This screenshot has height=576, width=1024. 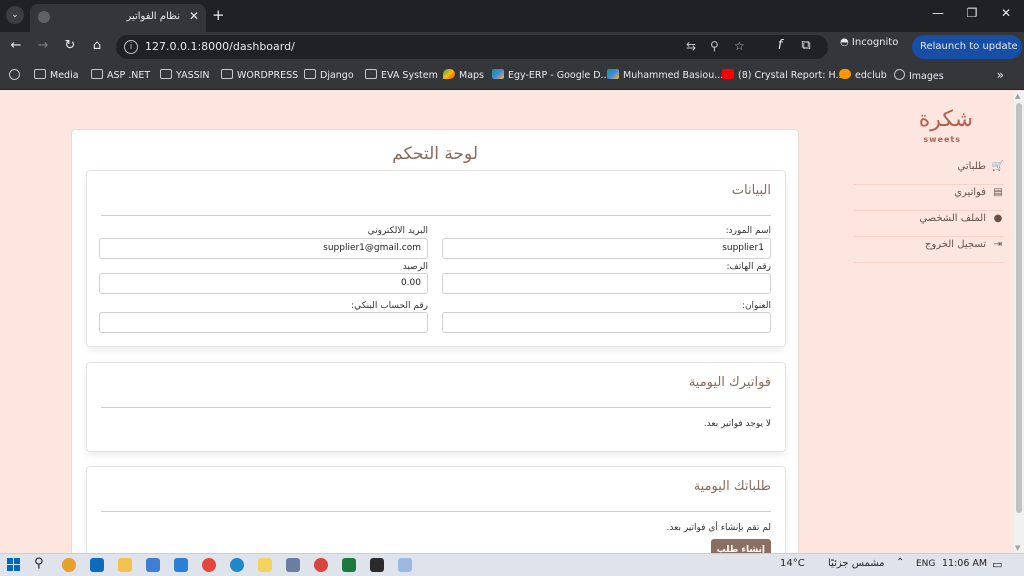 What do you see at coordinates (606, 283) in the screenshot?
I see `phone-field` at bounding box center [606, 283].